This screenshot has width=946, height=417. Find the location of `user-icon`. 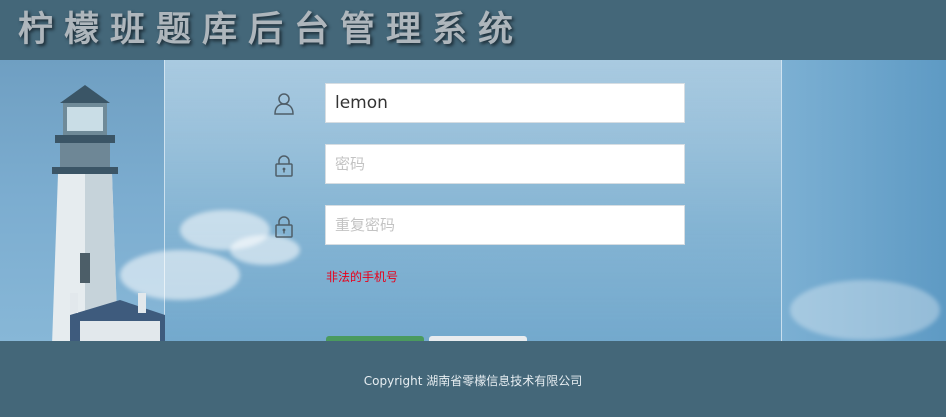

user-icon is located at coordinates (284, 104).